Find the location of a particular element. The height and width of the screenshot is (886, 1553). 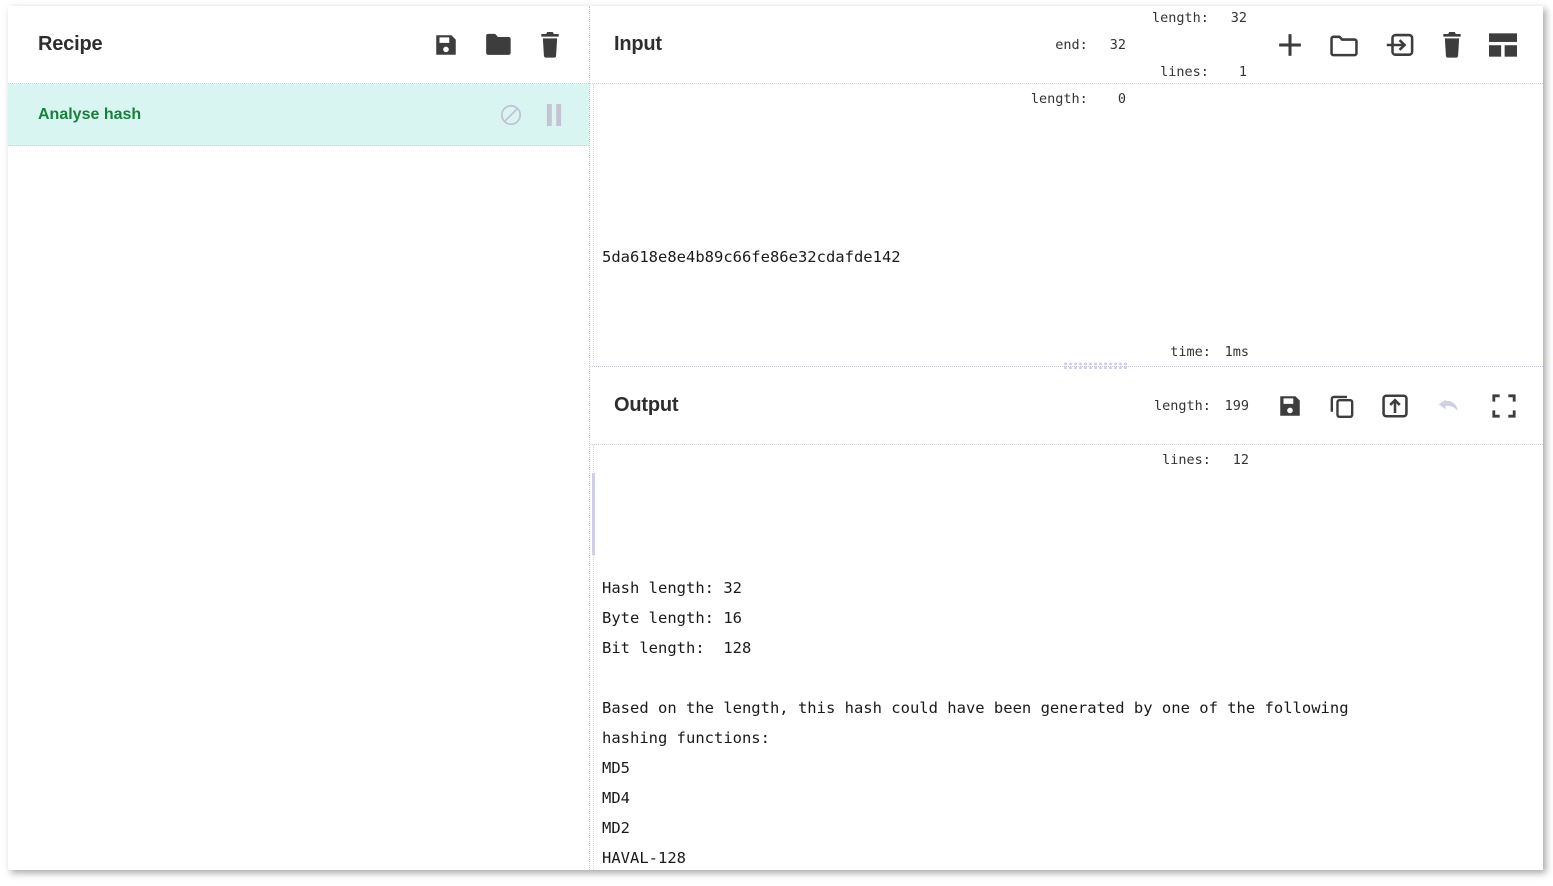

output-panel-header: Output time: 1ms length: 199 lines: 12 is located at coordinates (1066, 406).